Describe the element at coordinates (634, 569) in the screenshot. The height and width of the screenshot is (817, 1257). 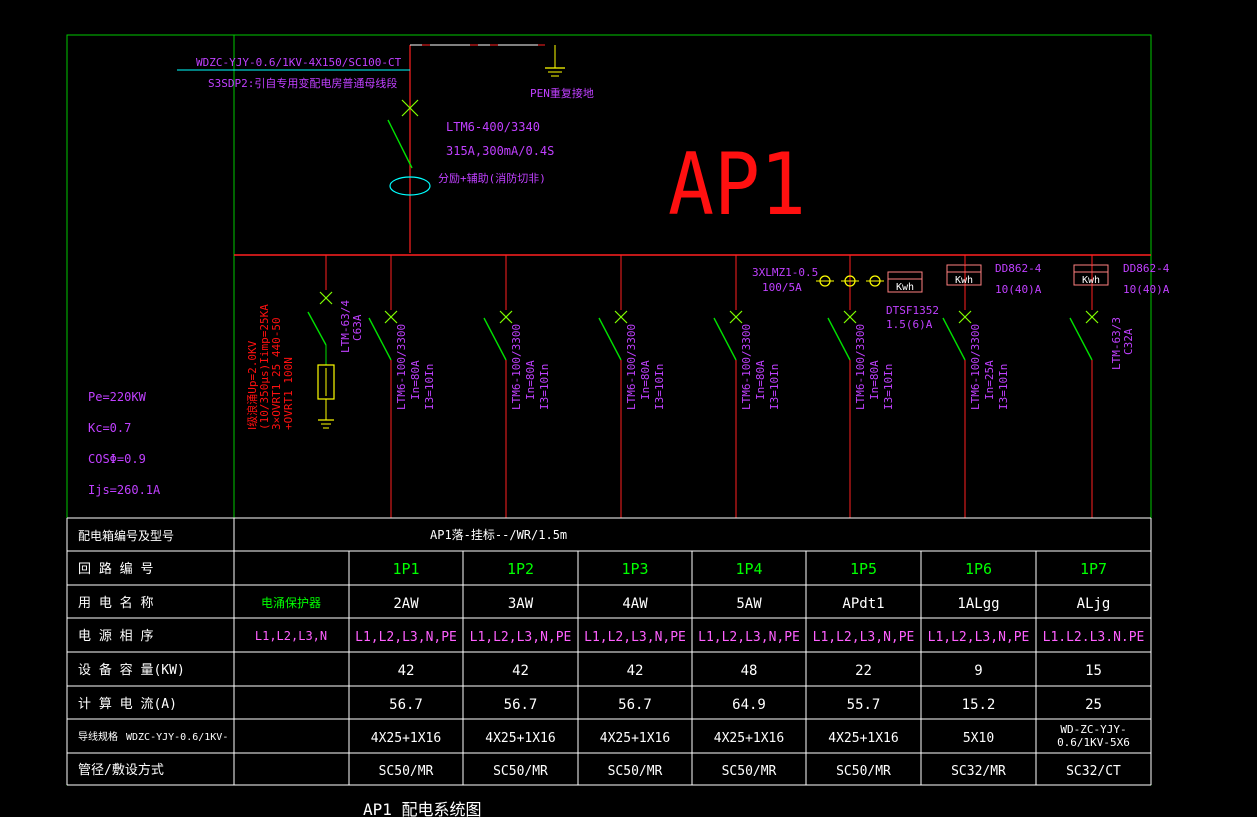
I see `circuit-id: 1P3` at that location.